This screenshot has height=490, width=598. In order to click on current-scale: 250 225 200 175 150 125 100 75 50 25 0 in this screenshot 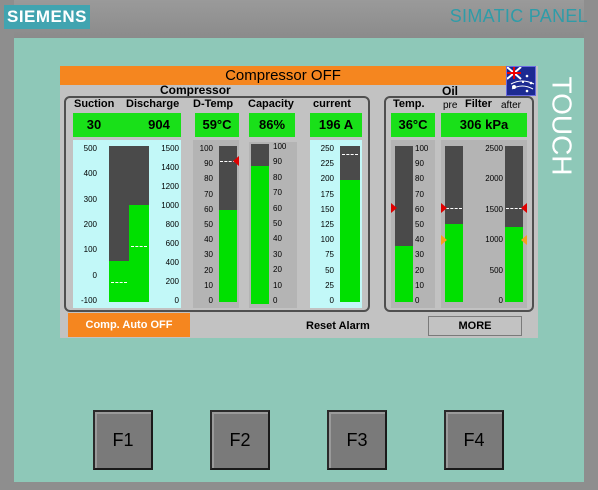, I will do `click(322, 225)`.